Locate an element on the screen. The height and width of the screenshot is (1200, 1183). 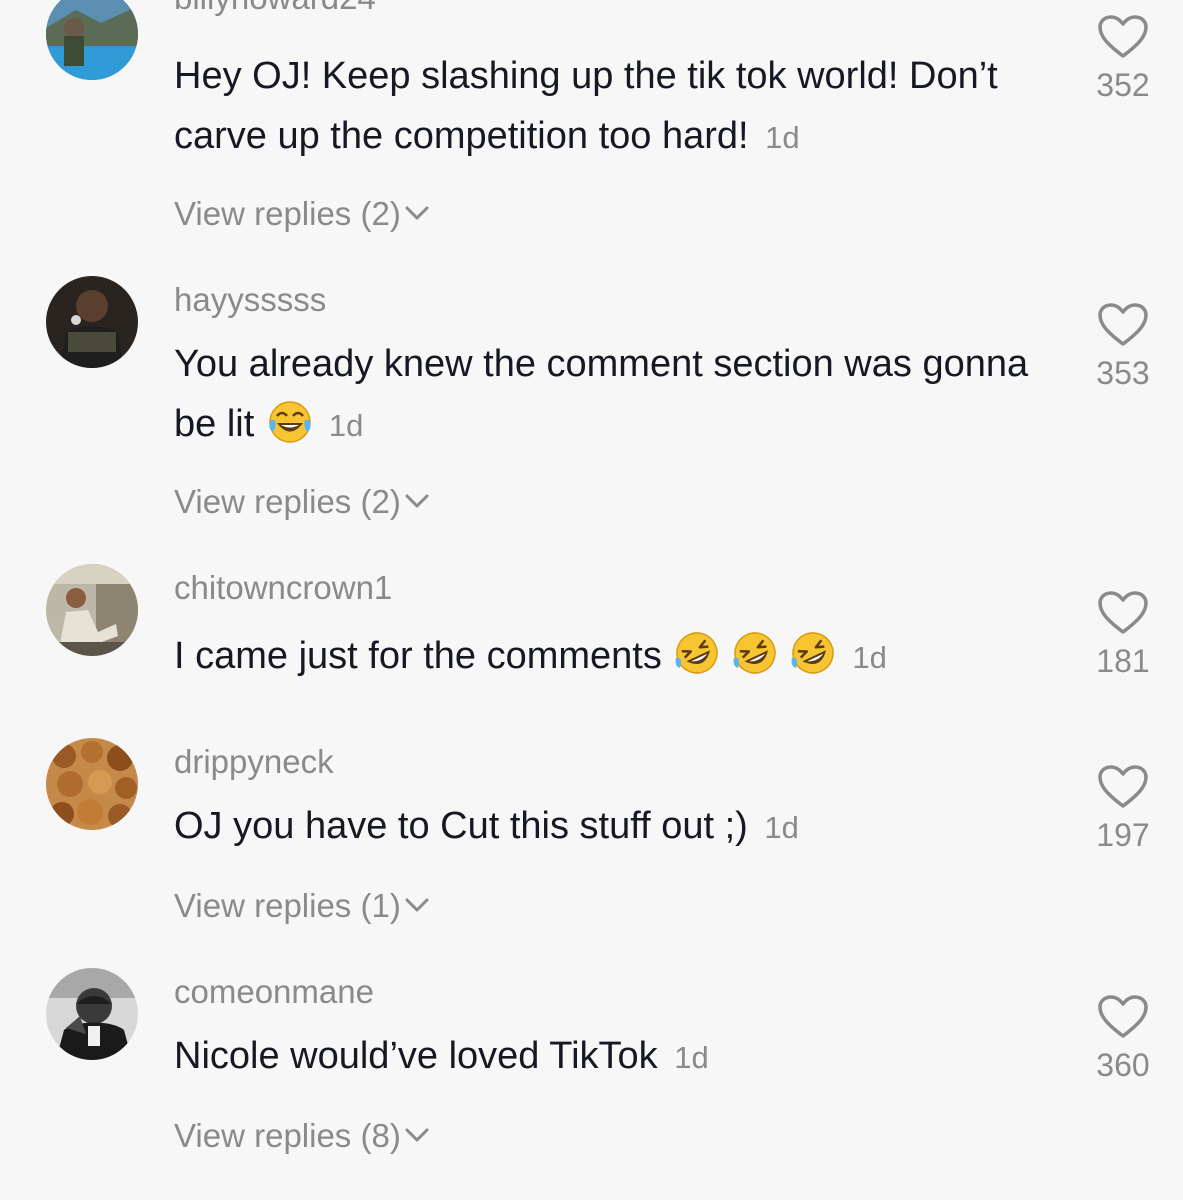
like-count: 353 is located at coordinates (1123, 373).